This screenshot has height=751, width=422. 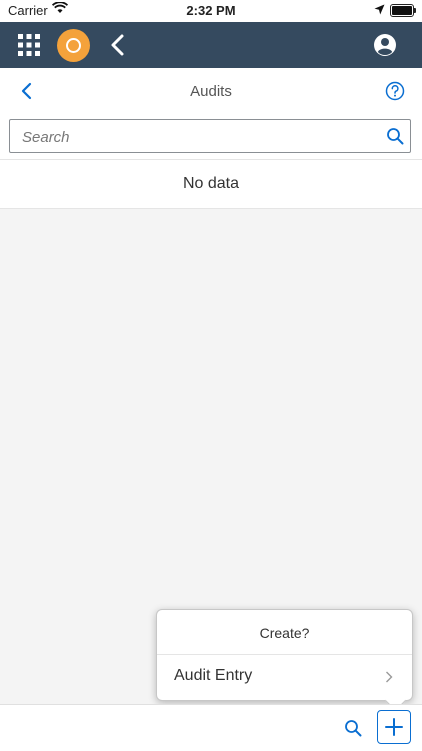 What do you see at coordinates (211, 45) in the screenshot?
I see `shell-bar` at bounding box center [211, 45].